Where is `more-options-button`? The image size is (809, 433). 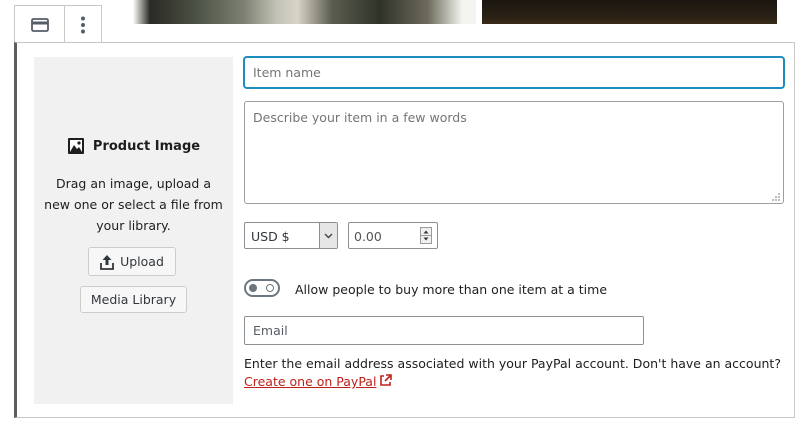
more-options-button is located at coordinates (83, 24).